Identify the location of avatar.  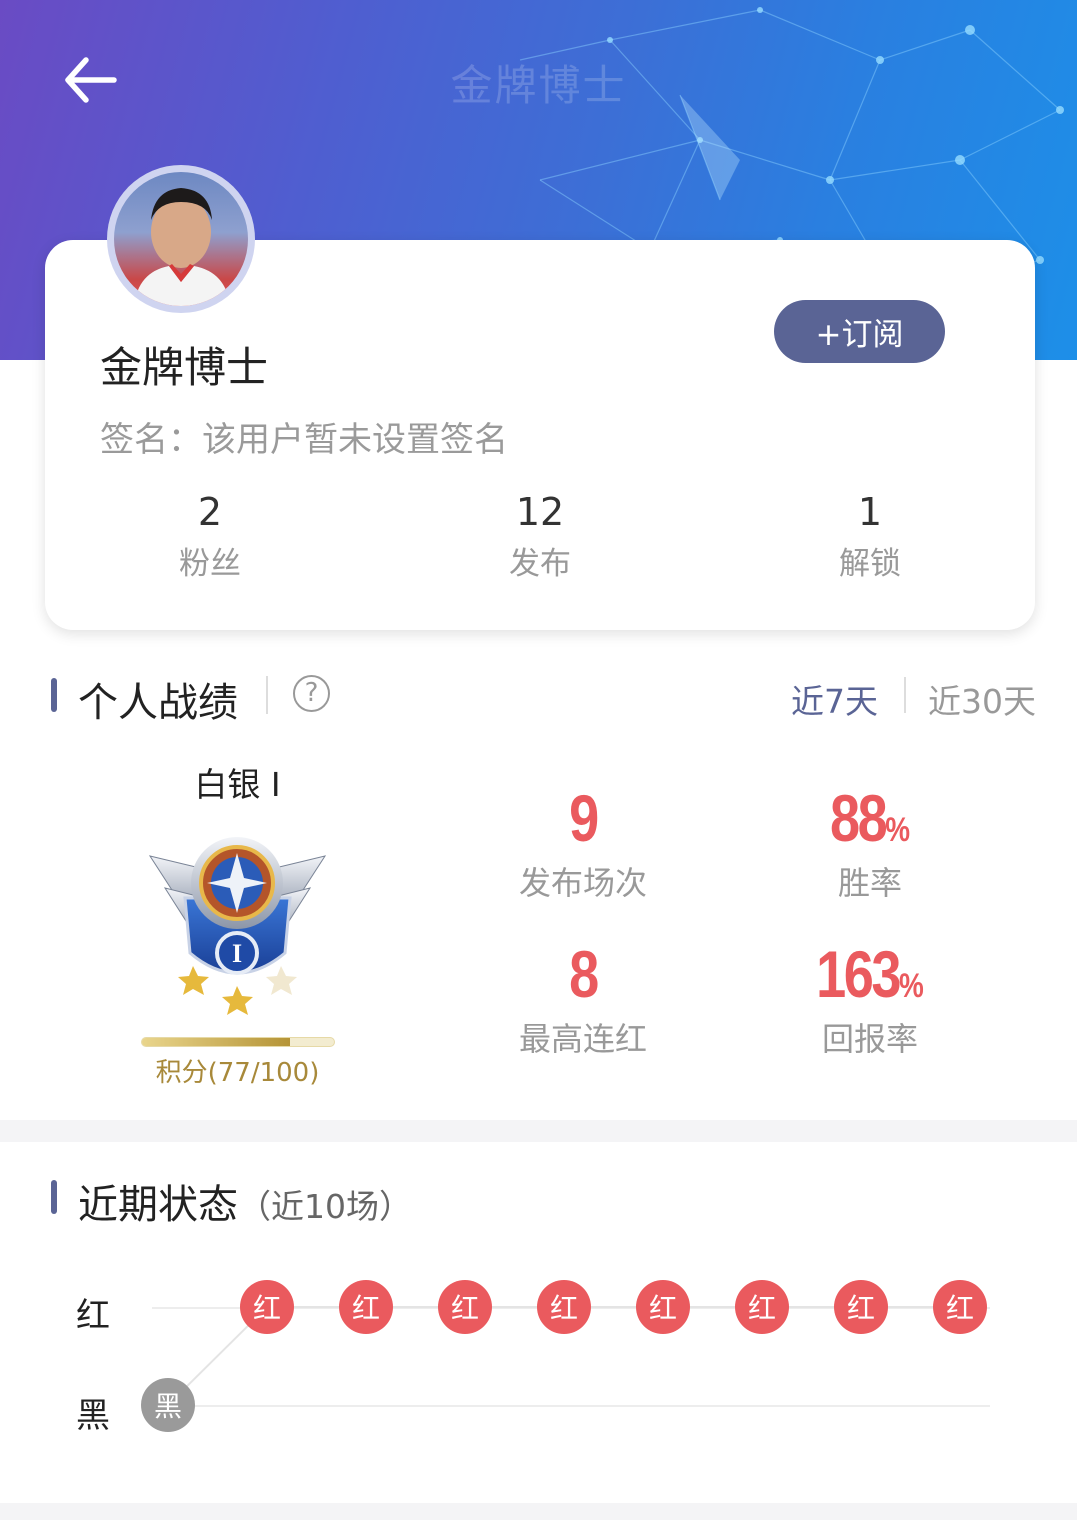
(181, 239).